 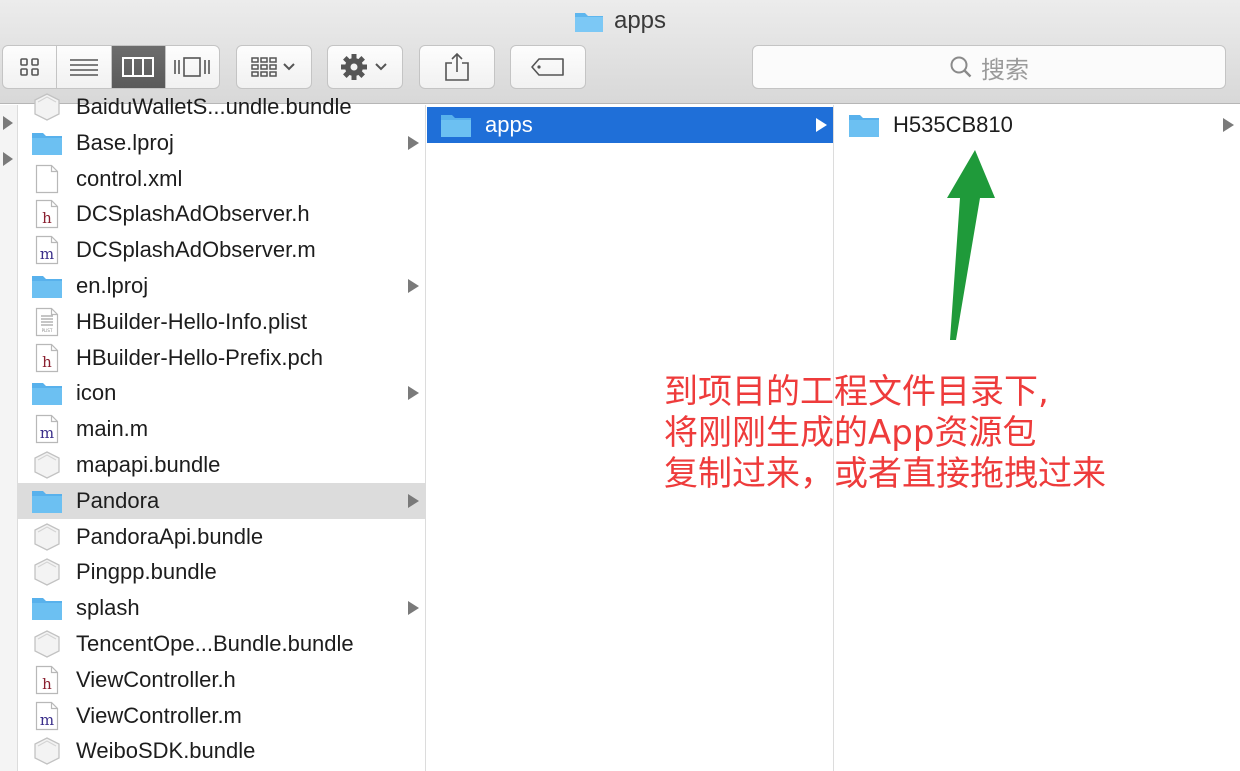 I want to click on tags-button, so click(x=548, y=67).